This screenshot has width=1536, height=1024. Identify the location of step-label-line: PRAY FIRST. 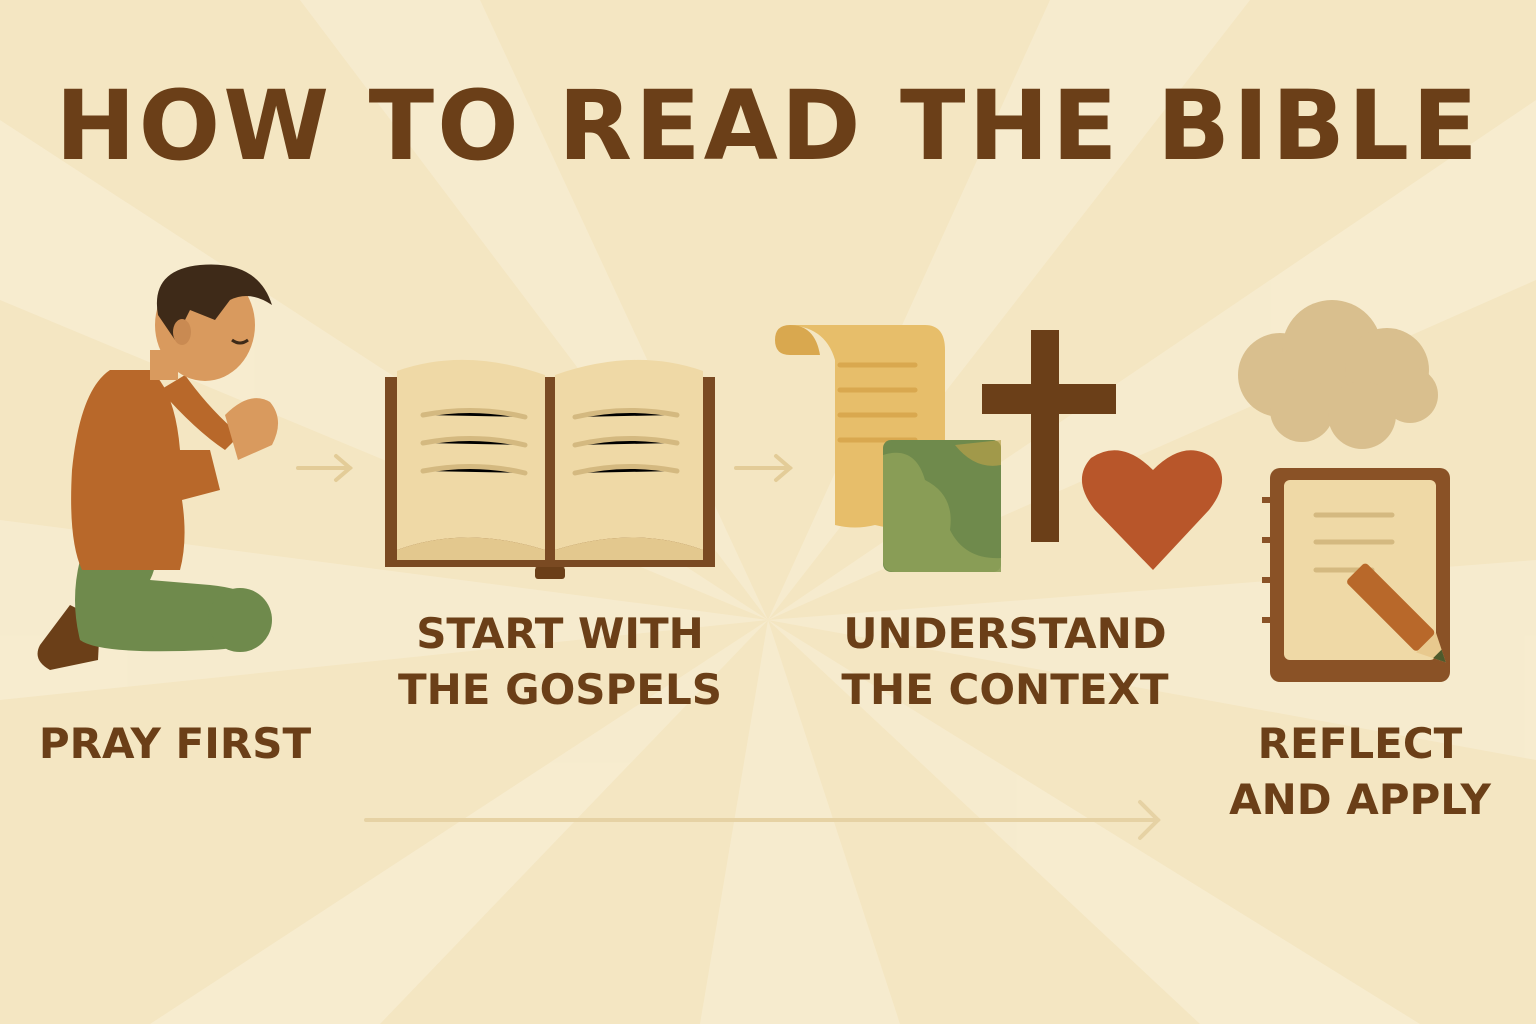
(175, 743).